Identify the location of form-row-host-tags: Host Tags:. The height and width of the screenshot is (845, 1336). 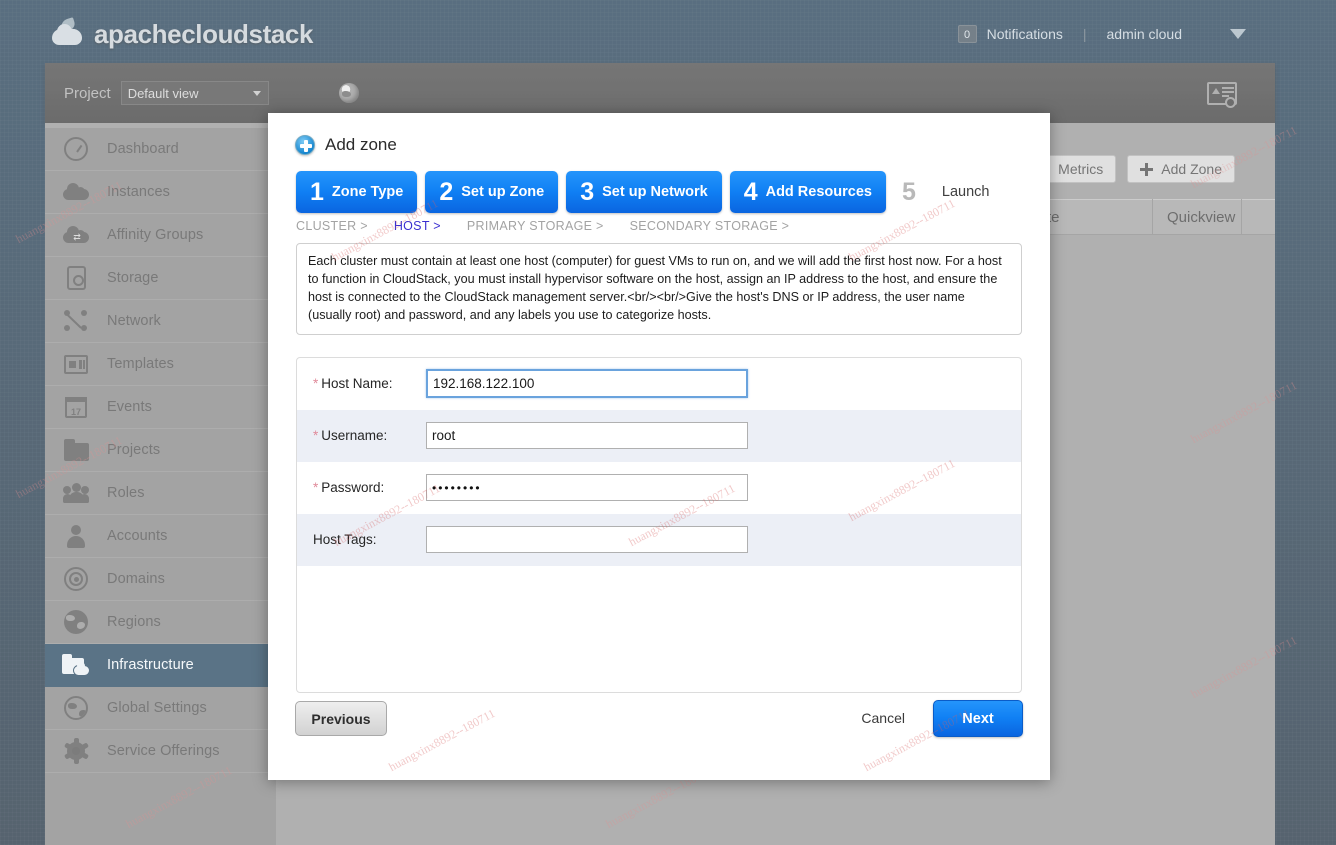
(659, 539).